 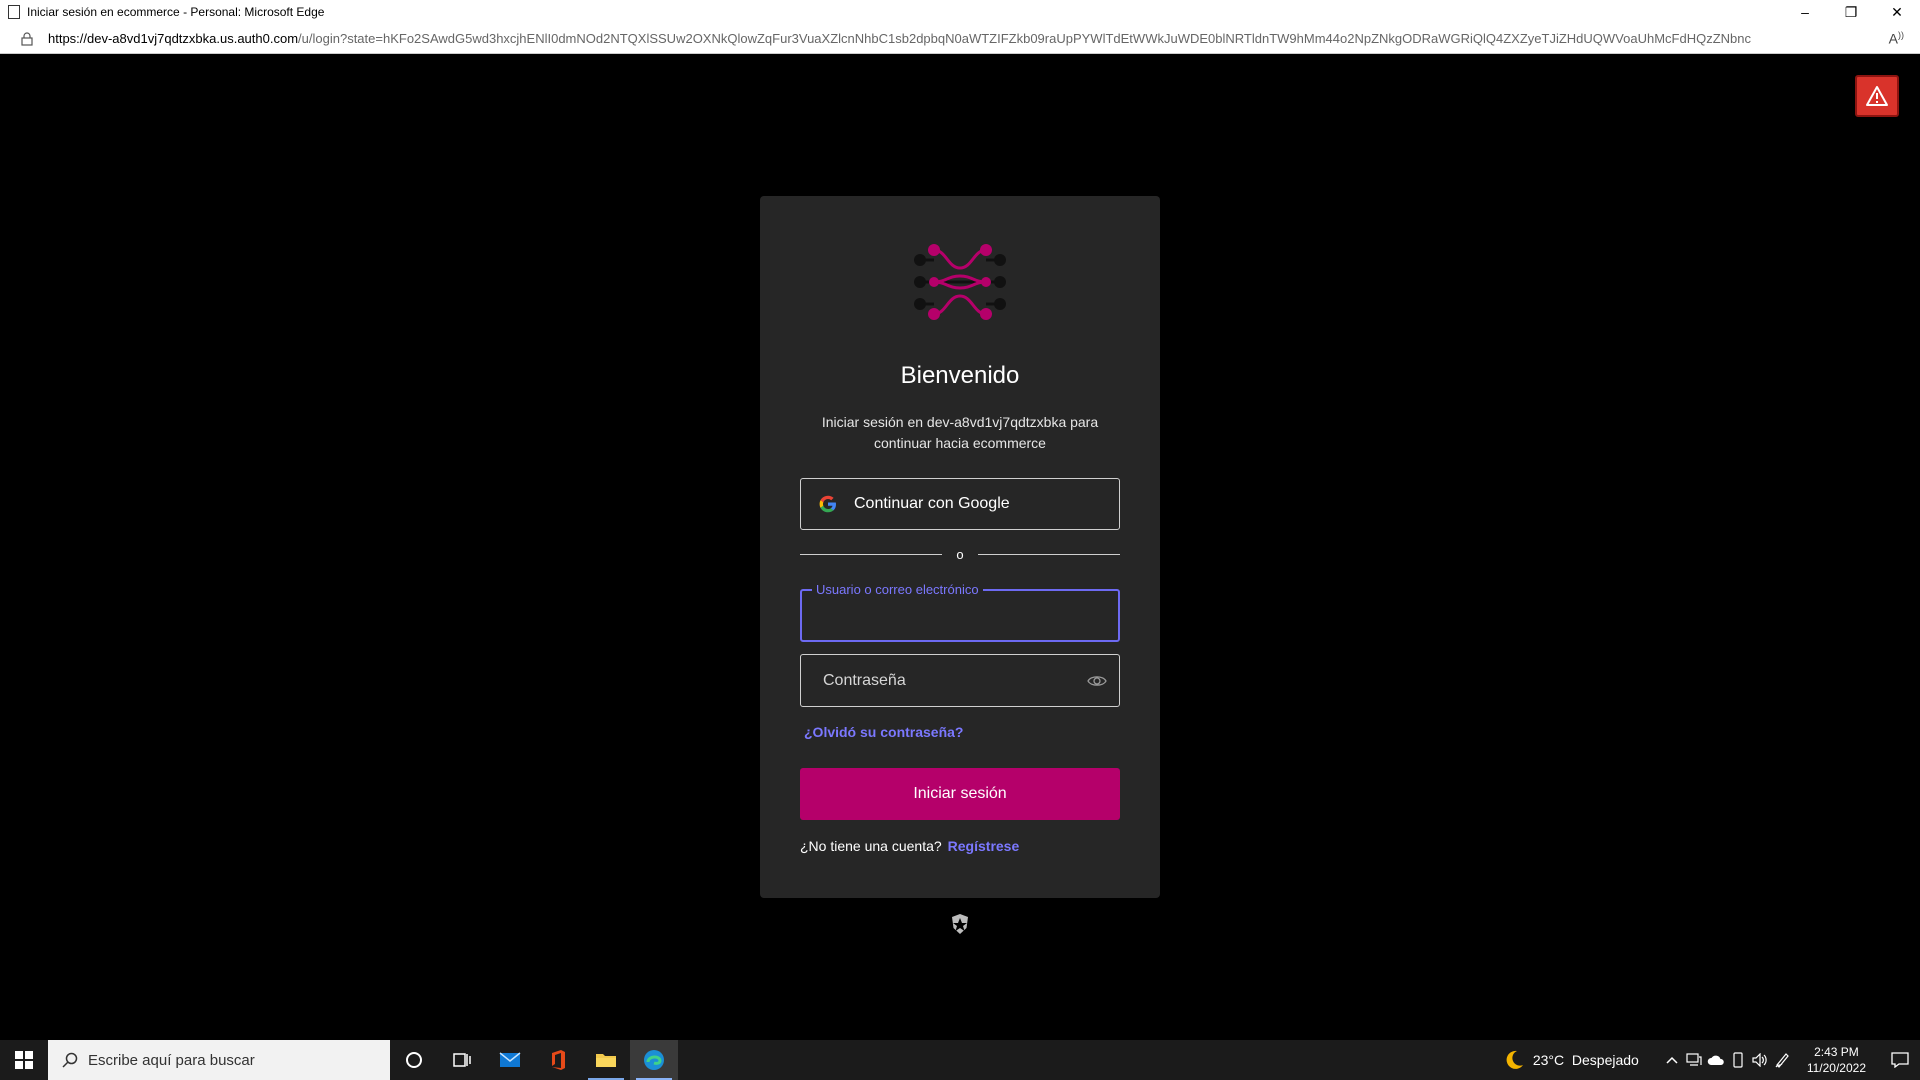 I want to click on taskbar: Escribe aquí para buscar 23°C Despejado, so click(x=960, y=1060).